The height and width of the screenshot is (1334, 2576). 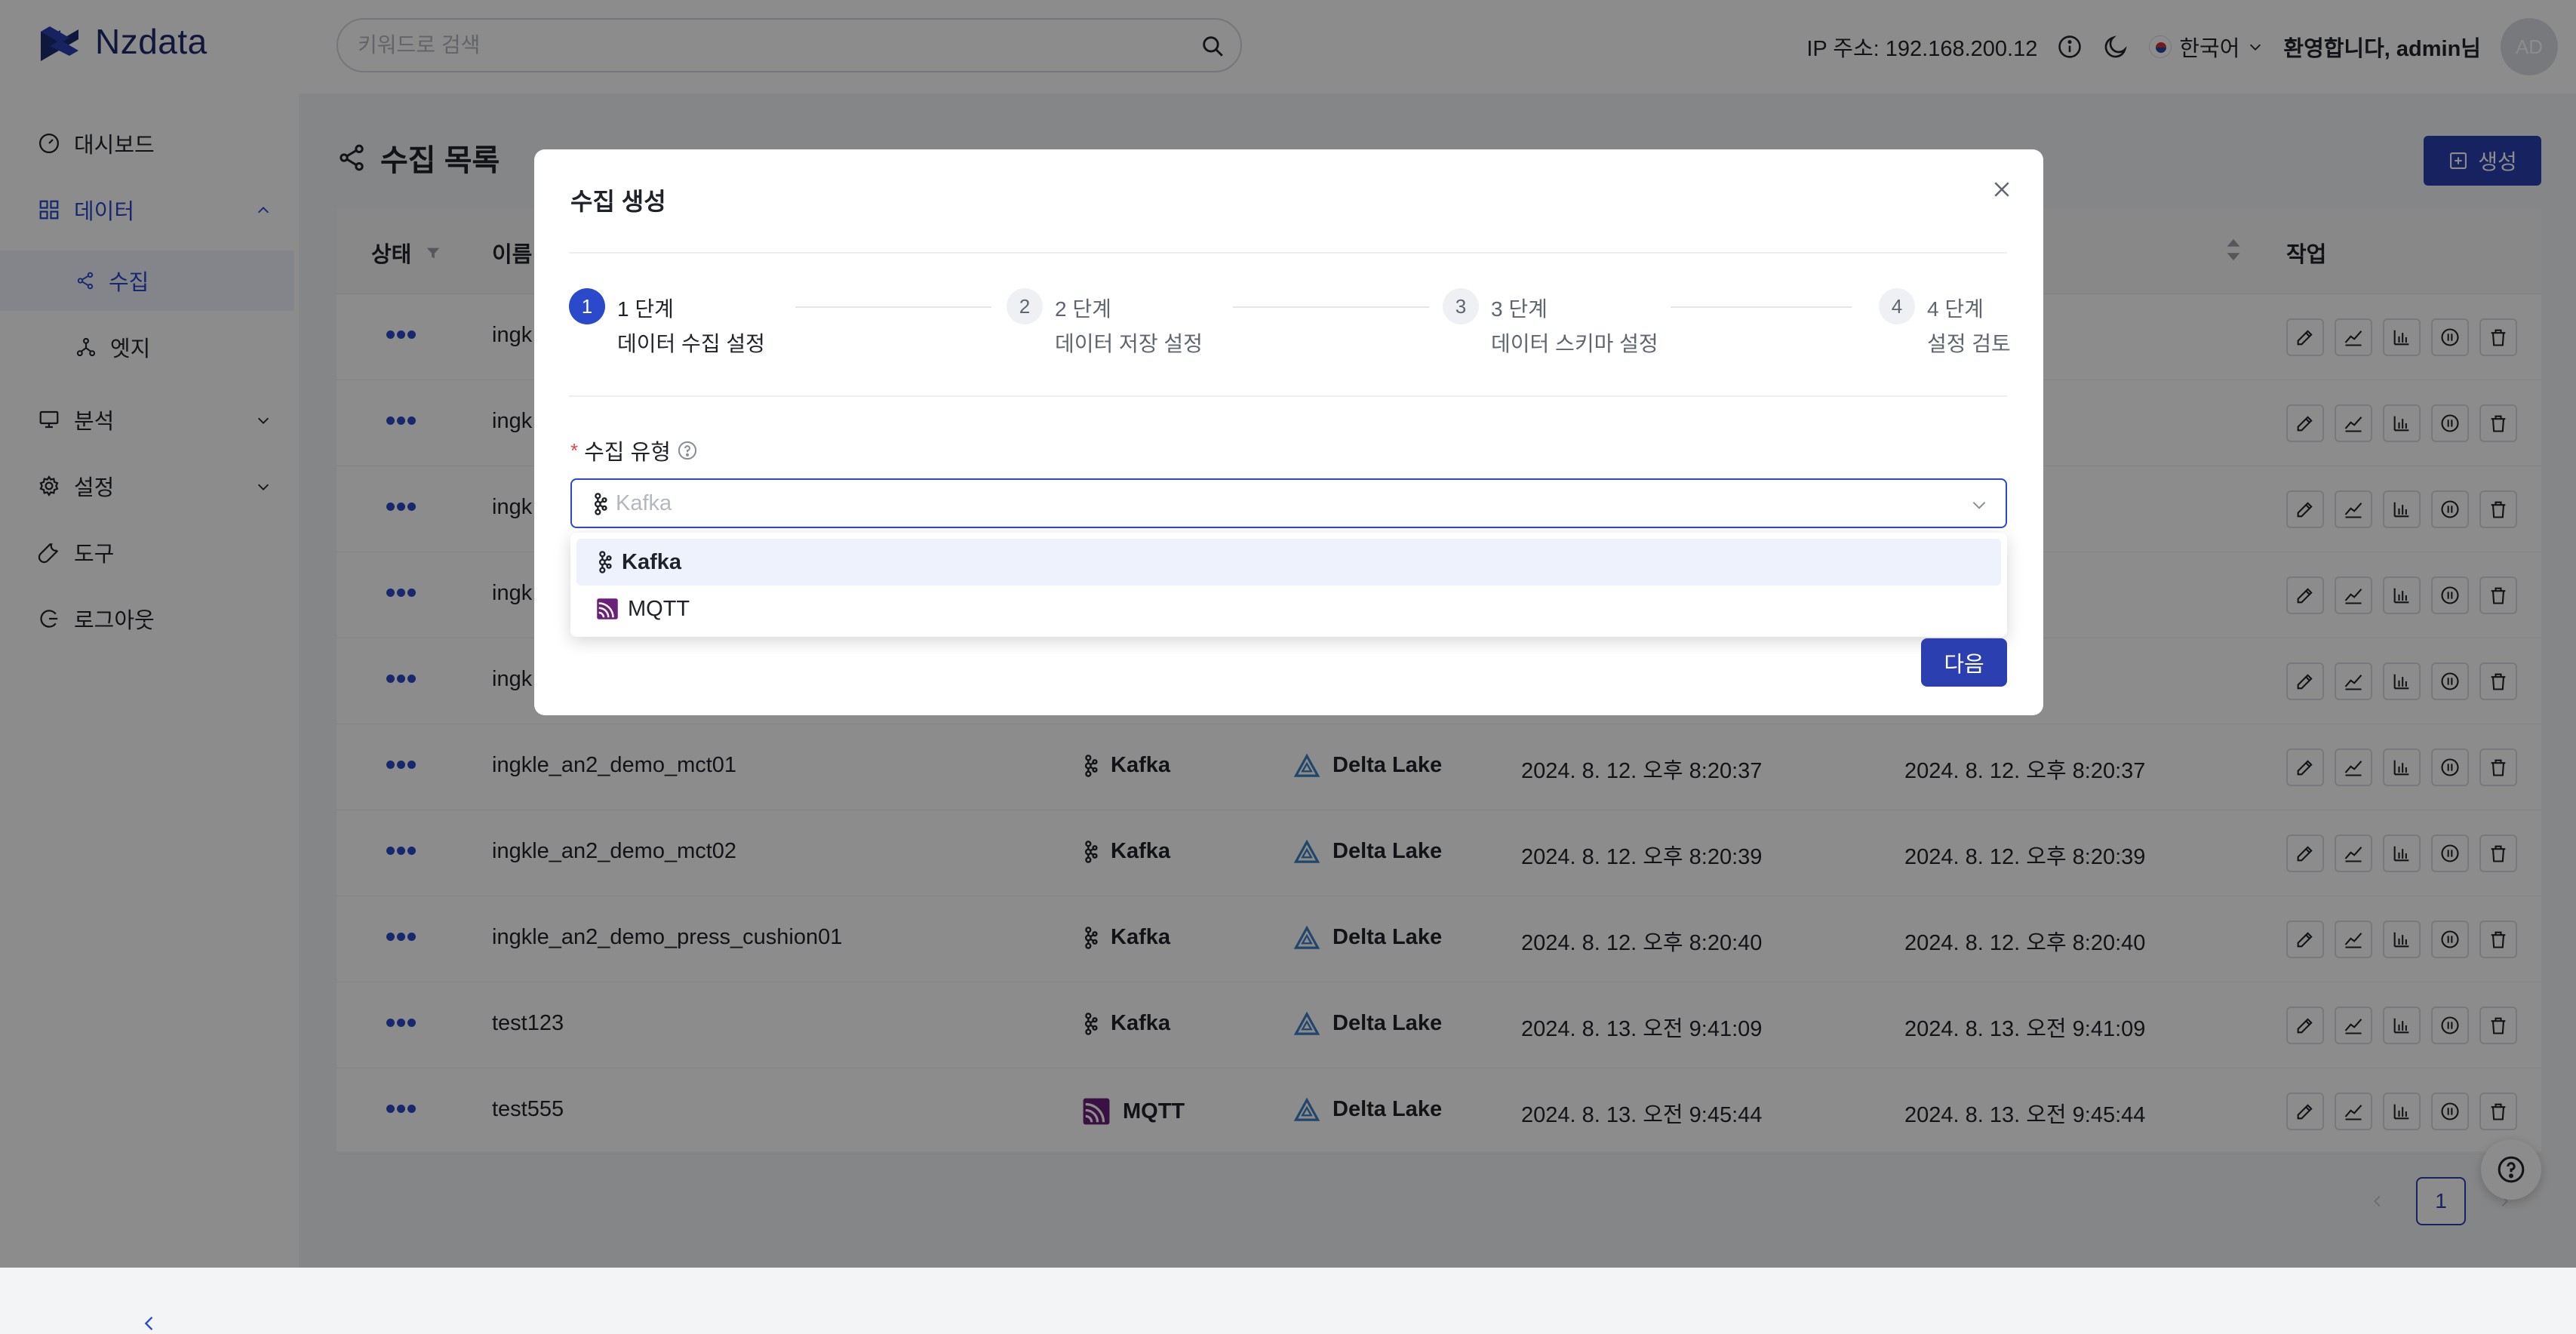 What do you see at coordinates (2001, 189) in the screenshot?
I see `close-icon` at bounding box center [2001, 189].